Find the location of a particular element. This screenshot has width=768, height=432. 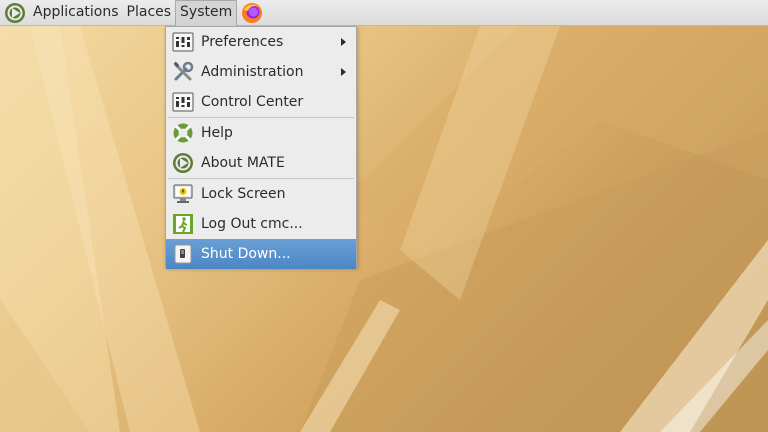

menu-item-label: Preferences is located at coordinates (242, 42).